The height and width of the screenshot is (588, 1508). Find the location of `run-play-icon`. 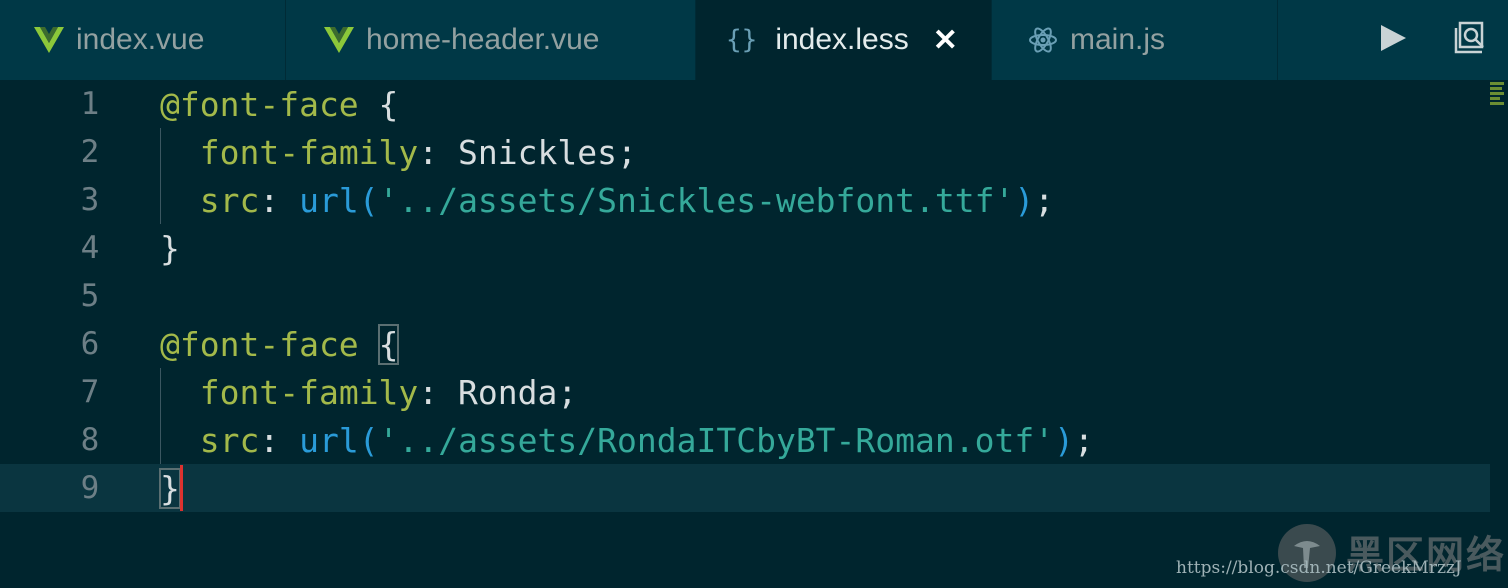

run-play-icon is located at coordinates (1393, 40).